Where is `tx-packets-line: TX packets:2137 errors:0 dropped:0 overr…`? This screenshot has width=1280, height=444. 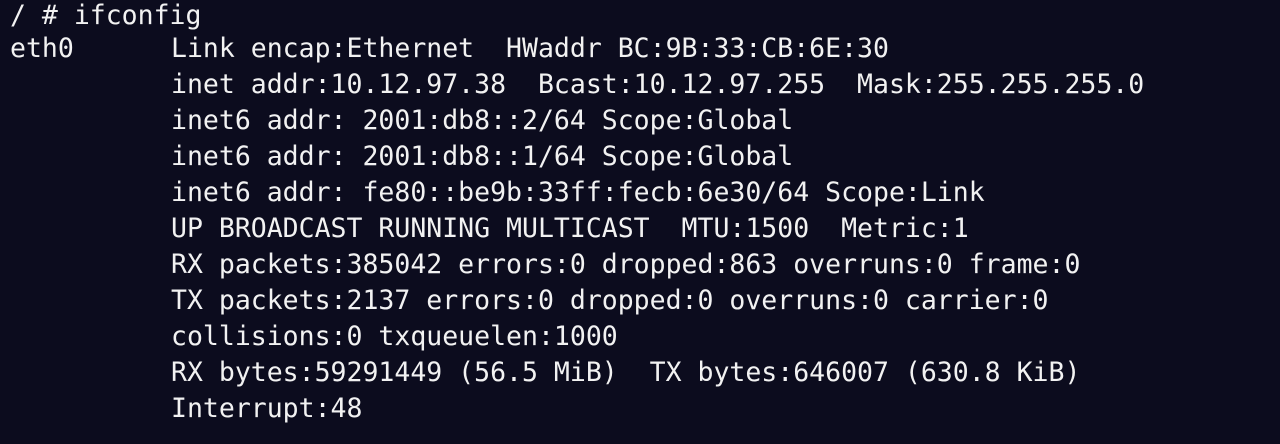 tx-packets-line: TX packets:2137 errors:0 dropped:0 overr… is located at coordinates (610, 300).